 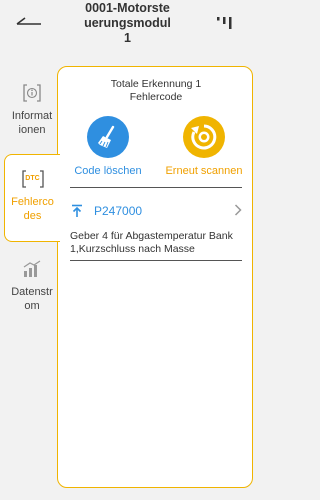 What do you see at coordinates (204, 137) in the screenshot?
I see `rescan-icon` at bounding box center [204, 137].